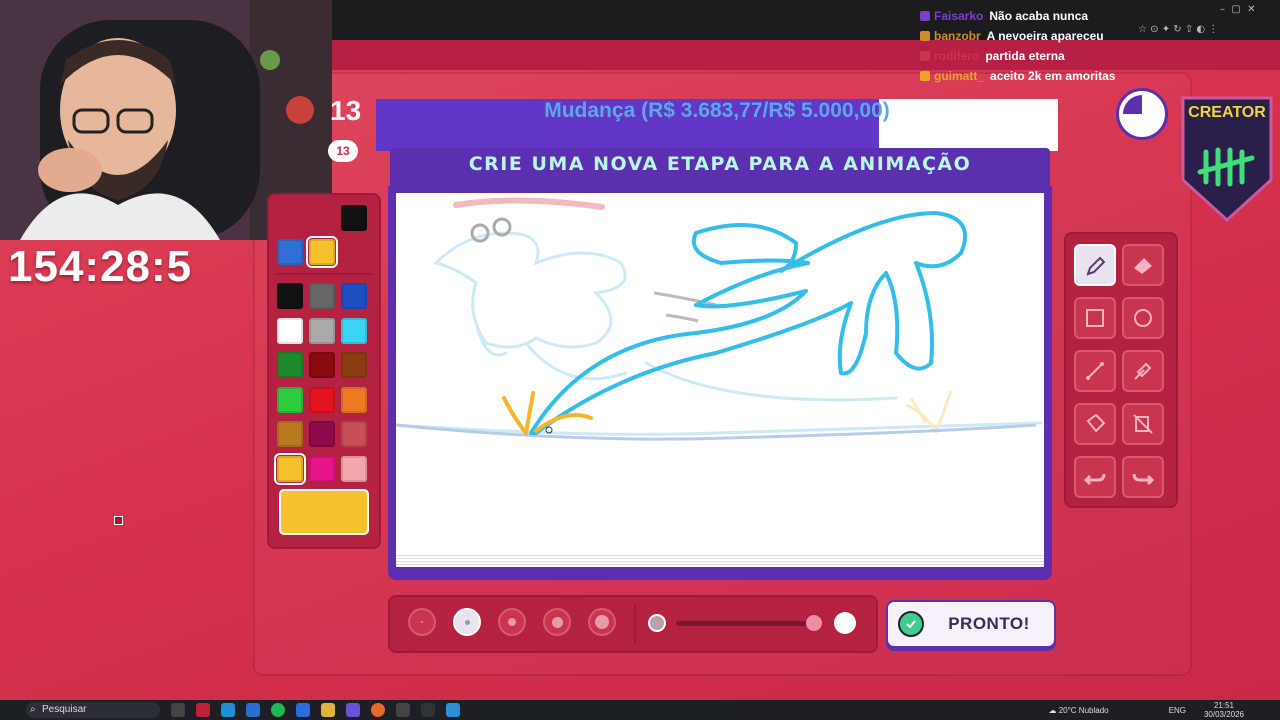  What do you see at coordinates (324, 512) in the screenshot?
I see `selected-color-preview` at bounding box center [324, 512].